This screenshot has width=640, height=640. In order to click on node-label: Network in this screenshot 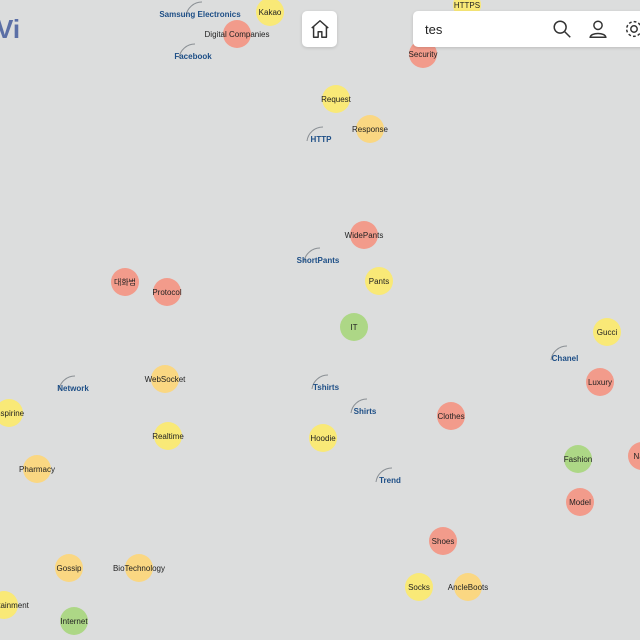, I will do `click(73, 388)`.